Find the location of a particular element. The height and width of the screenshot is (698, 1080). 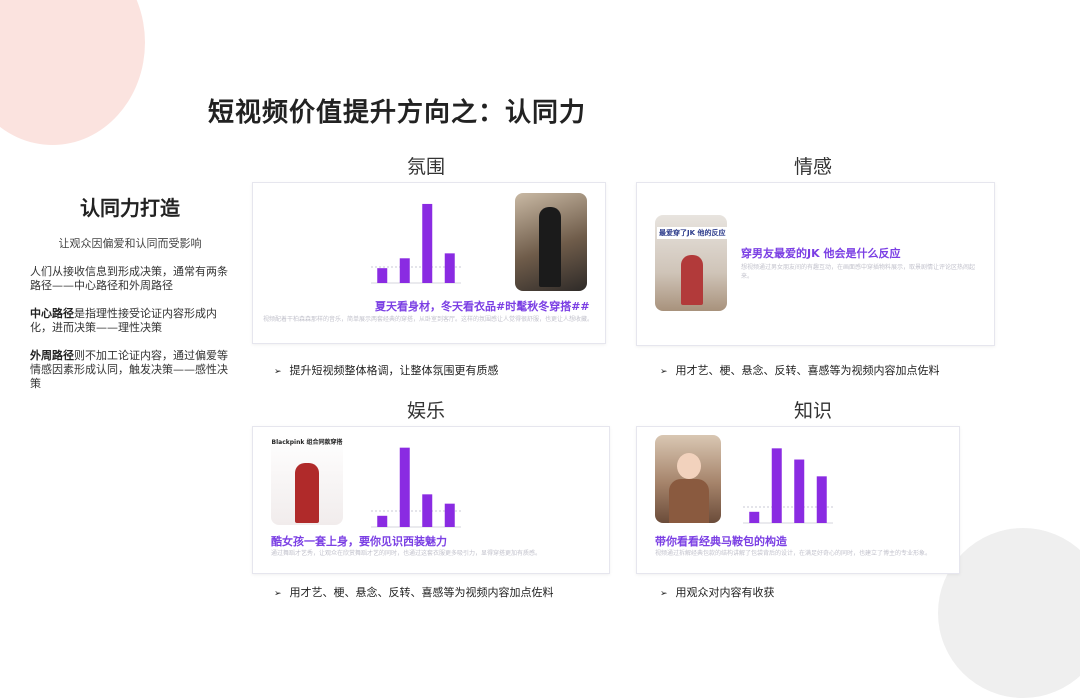

bullet-text-atmosphere: 提升短视频整体格调，让整体氛围更有质感 is located at coordinates (394, 370).